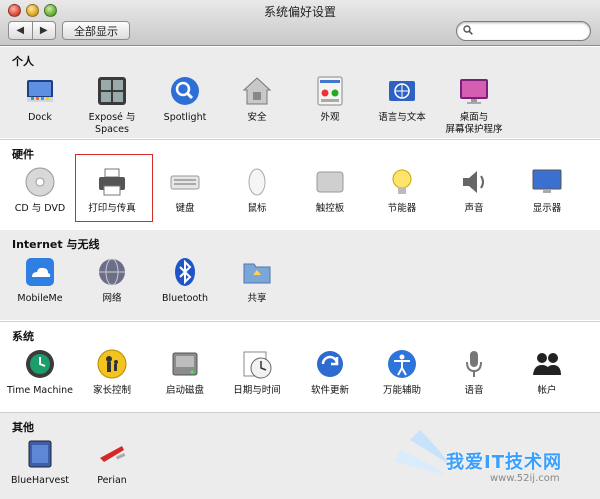 Image resolution: width=600 pixels, height=499 pixels. I want to click on speech-icon, so click(474, 364).